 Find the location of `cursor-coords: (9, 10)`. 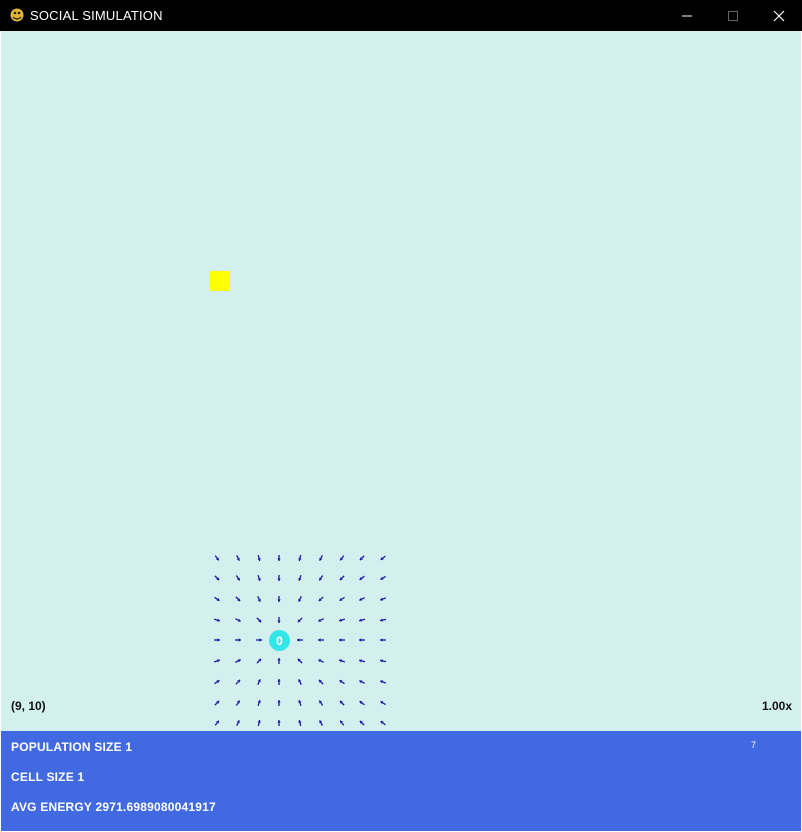

cursor-coords: (9, 10) is located at coordinates (28, 706).